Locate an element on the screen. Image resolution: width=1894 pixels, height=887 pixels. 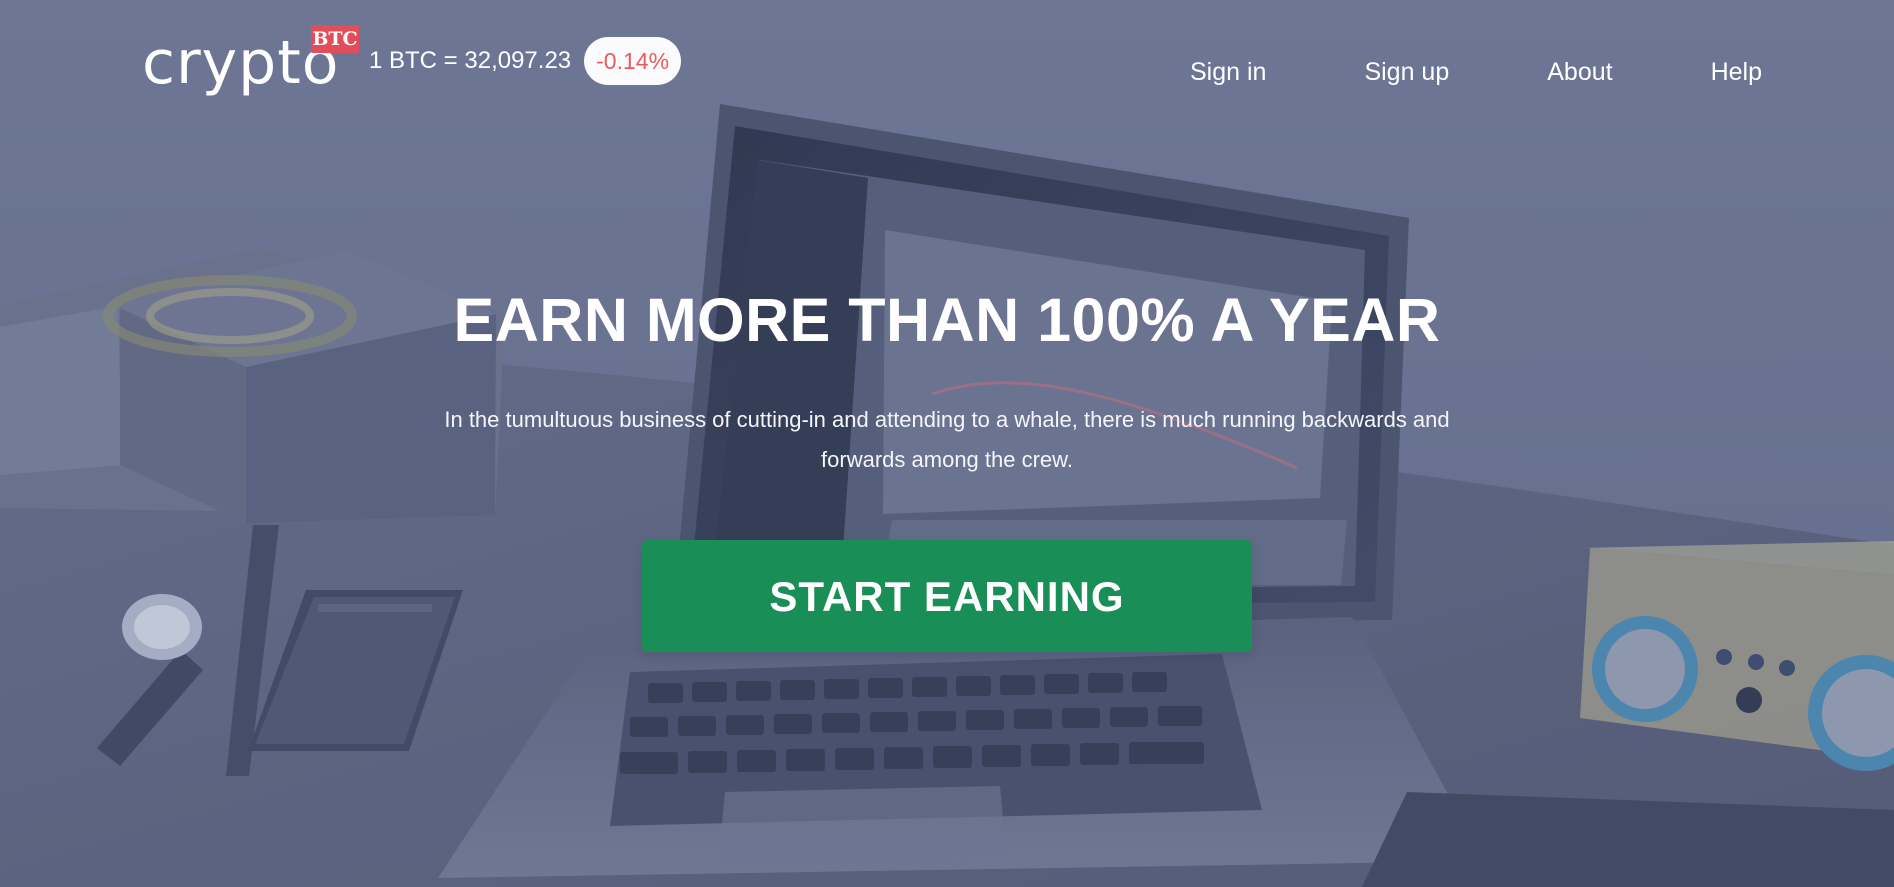
nav-about-link: About is located at coordinates (1579, 72).